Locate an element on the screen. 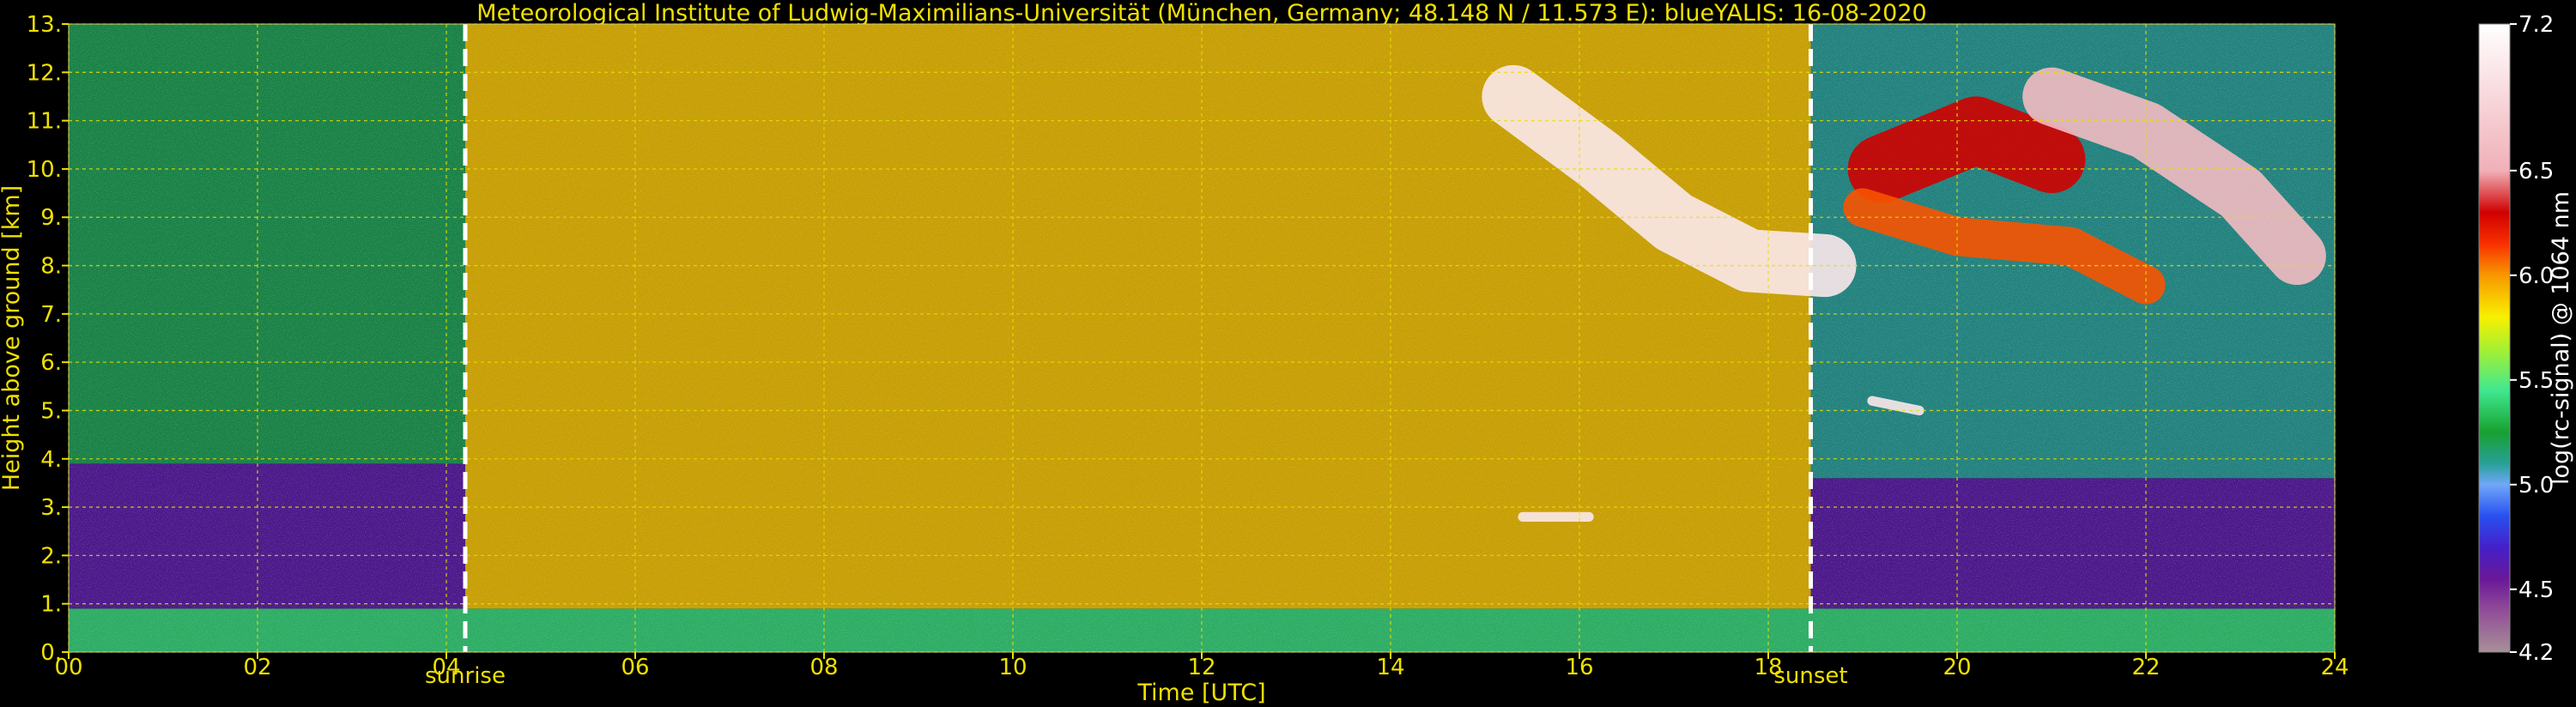 The image size is (2576, 707). y-tick-label: 1. is located at coordinates (51, 605).